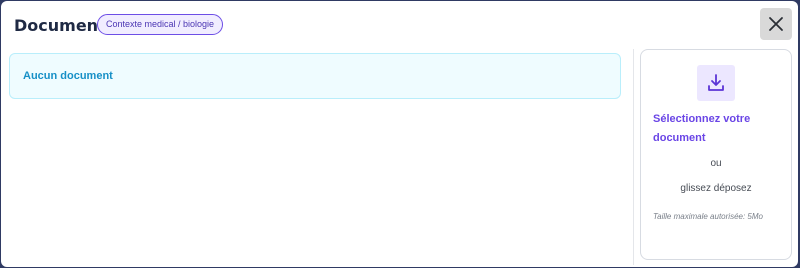 The width and height of the screenshot is (800, 268). What do you see at coordinates (716, 188) in the screenshot?
I see `drag-drop-label: glissez déposez` at bounding box center [716, 188].